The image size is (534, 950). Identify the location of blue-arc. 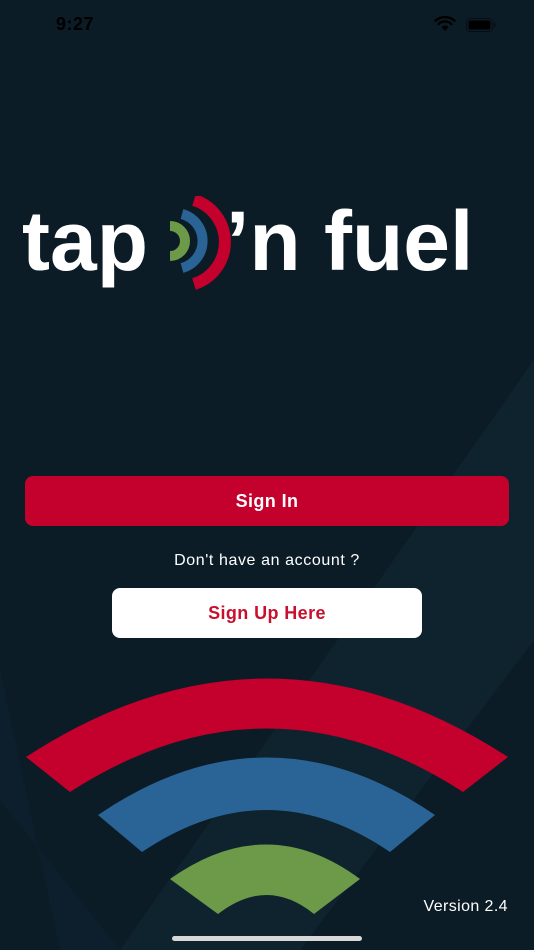
(266, 804).